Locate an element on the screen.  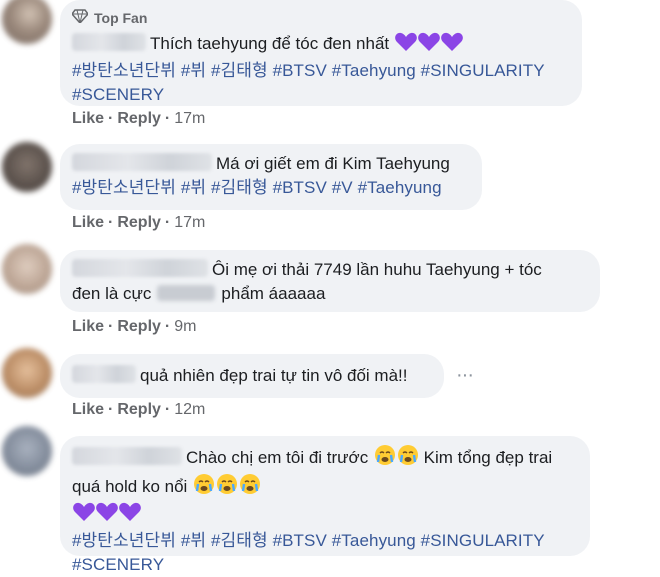
badge-label: Top Fan is located at coordinates (121, 18).